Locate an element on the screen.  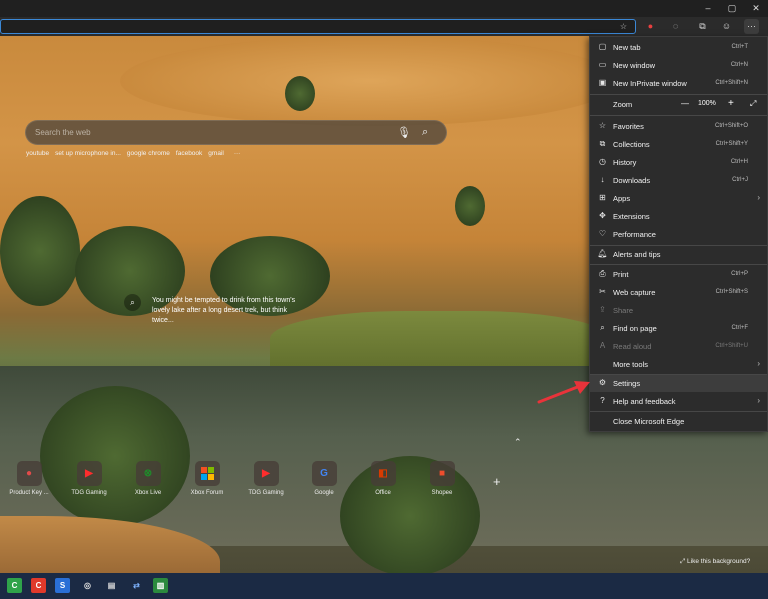
extensions-icon: ✥ is located at coordinates (602, 215).